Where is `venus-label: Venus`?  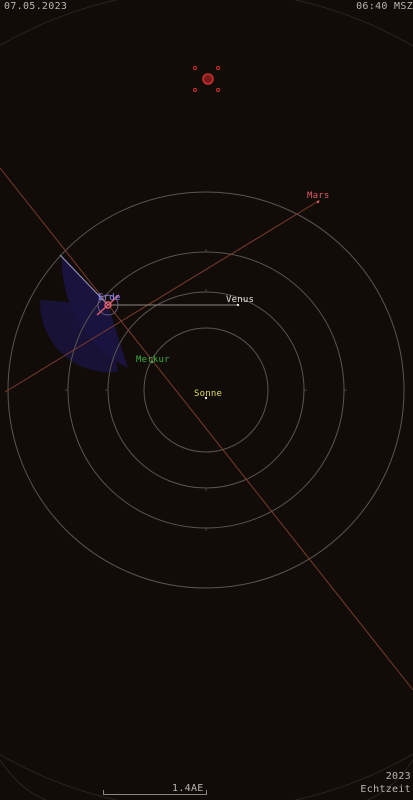 venus-label: Venus is located at coordinates (240, 300).